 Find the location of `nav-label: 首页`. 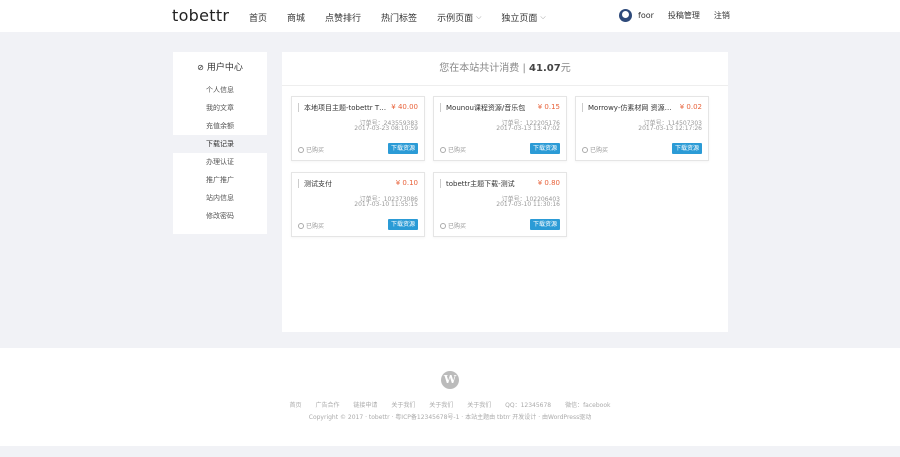

nav-label: 首页 is located at coordinates (258, 19).